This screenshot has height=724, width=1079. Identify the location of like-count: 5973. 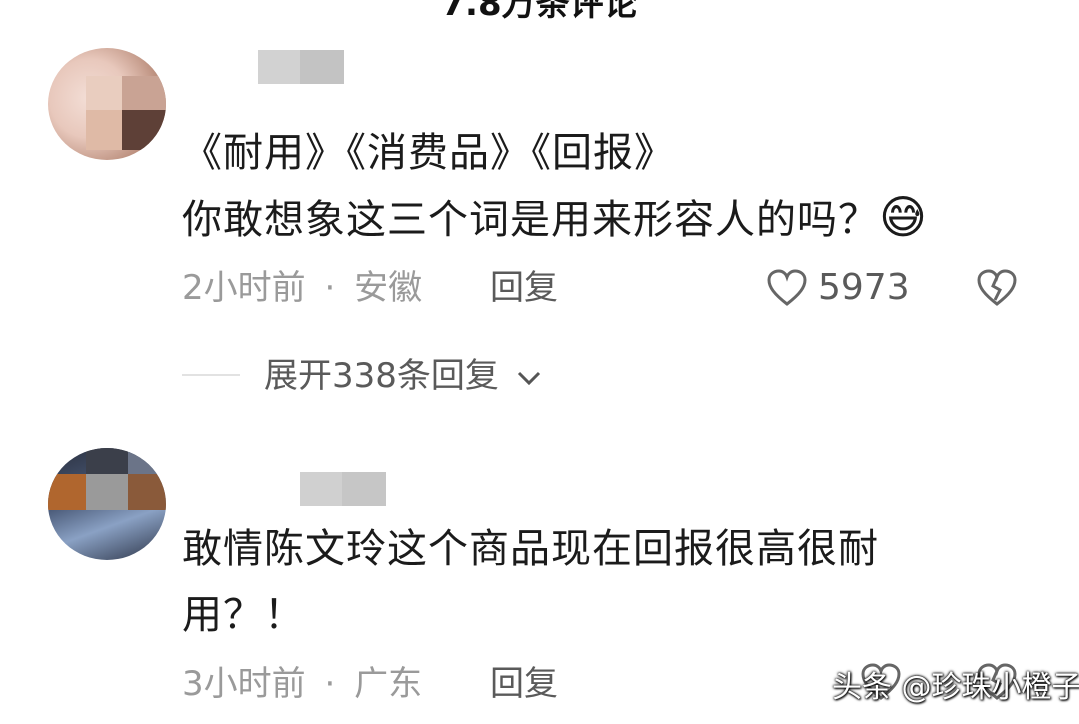
(864, 287).